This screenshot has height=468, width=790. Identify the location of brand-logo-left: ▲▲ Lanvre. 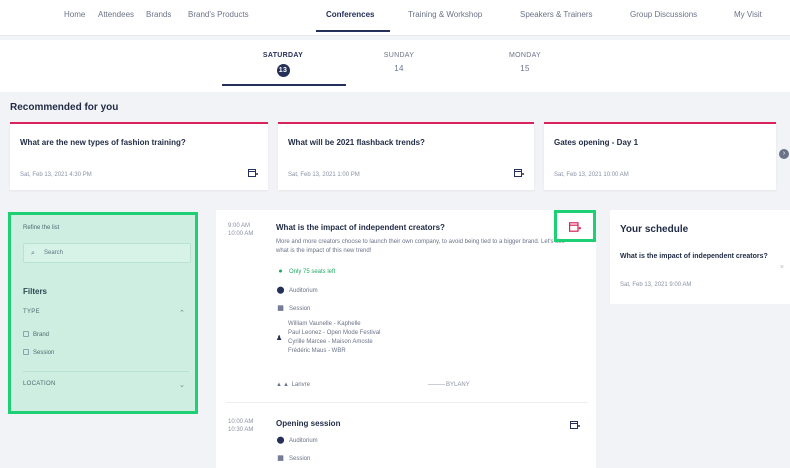
(293, 385).